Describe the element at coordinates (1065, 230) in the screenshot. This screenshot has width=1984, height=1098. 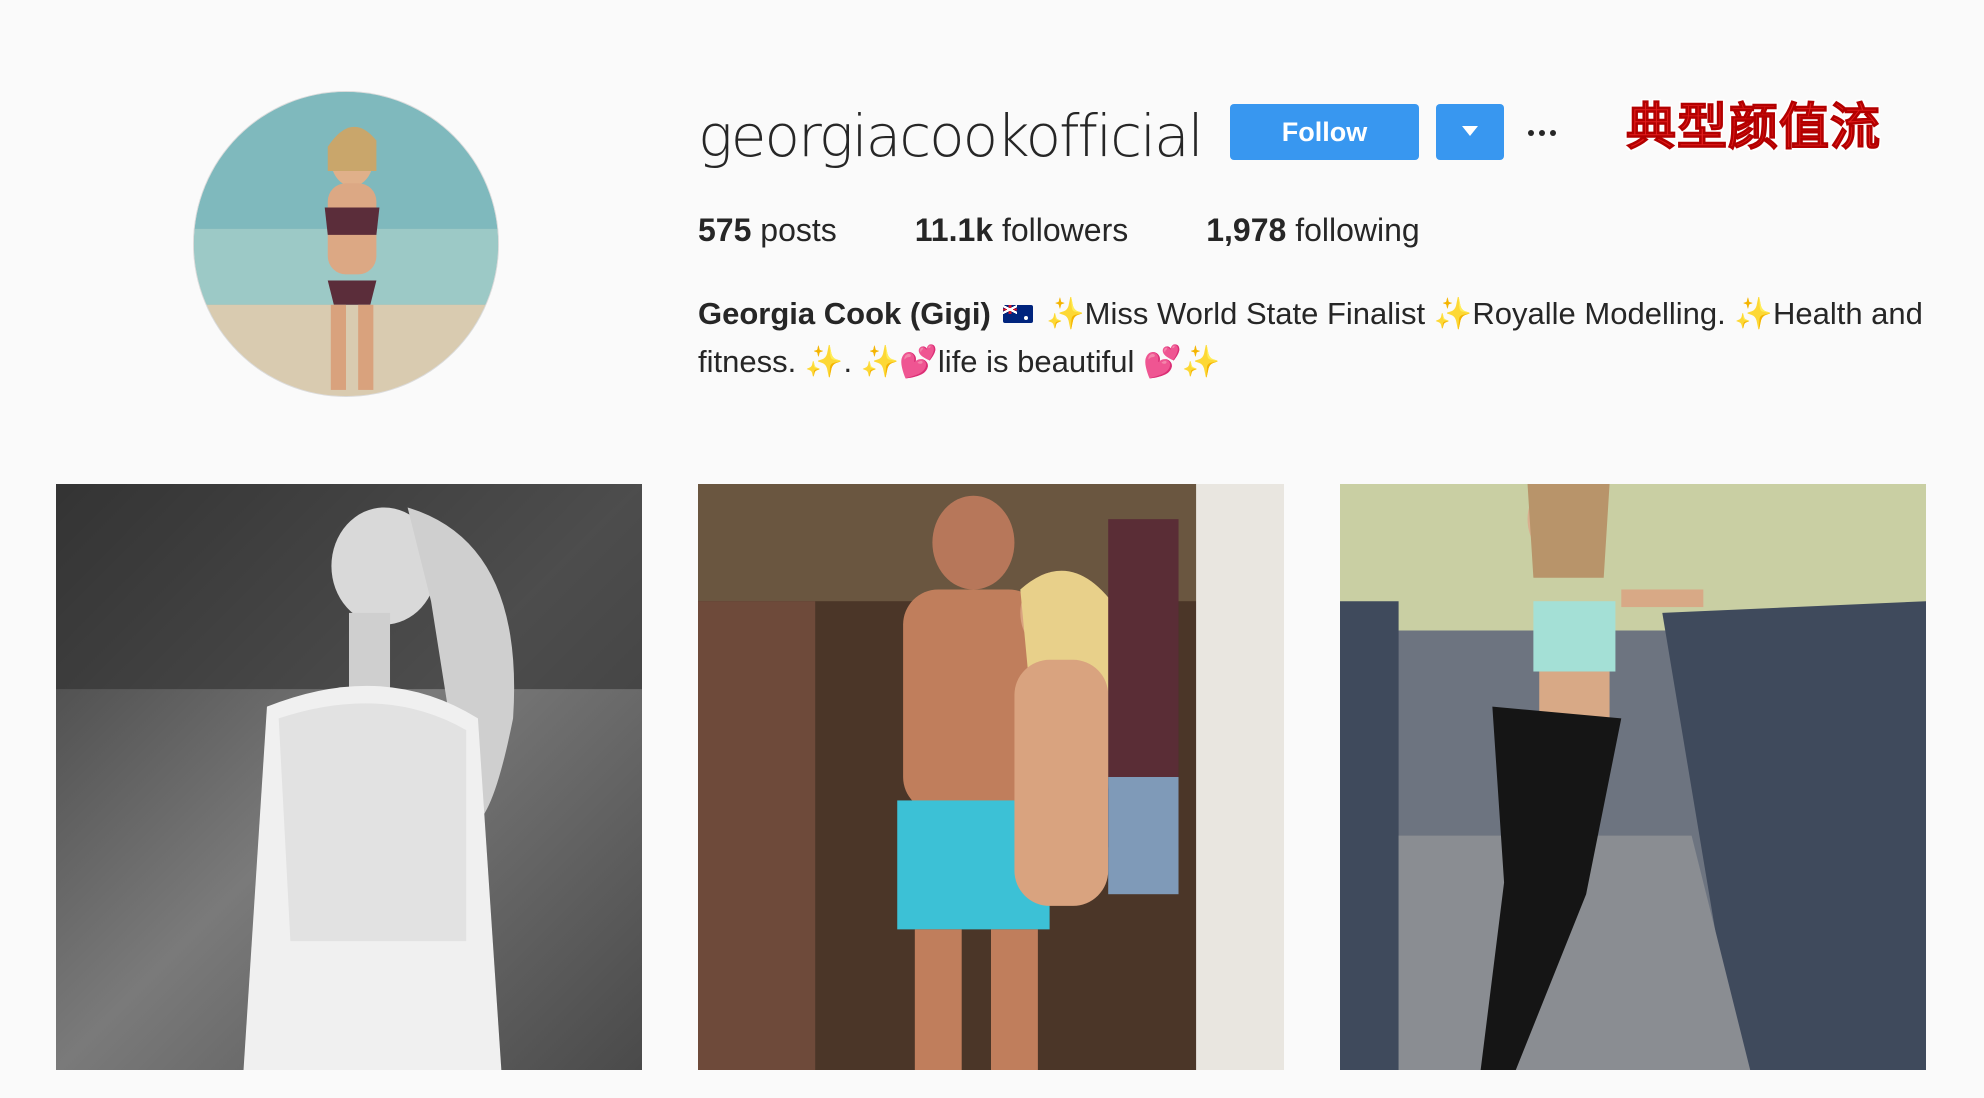
I see `followers-label: followers` at that location.